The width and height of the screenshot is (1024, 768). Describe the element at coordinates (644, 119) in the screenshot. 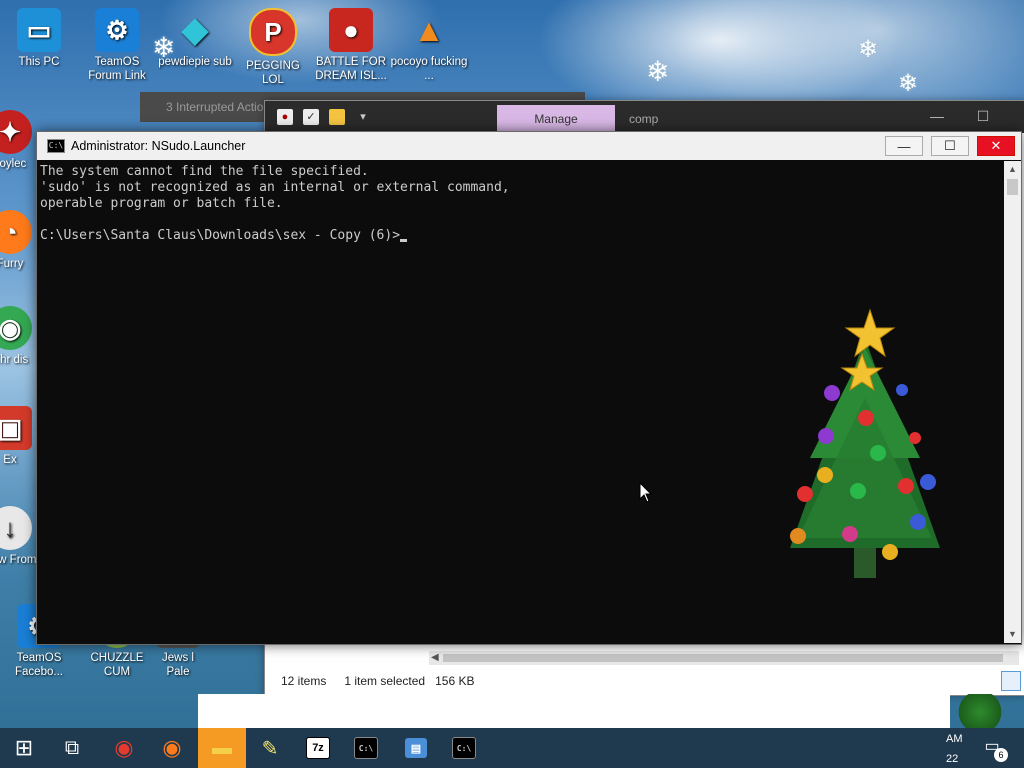

I see `window-title: comp` at that location.